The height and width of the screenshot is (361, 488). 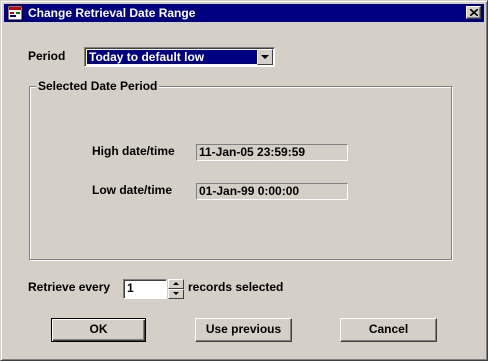 What do you see at coordinates (69, 287) in the screenshot?
I see `retrieve-every-label: Retrieve every` at bounding box center [69, 287].